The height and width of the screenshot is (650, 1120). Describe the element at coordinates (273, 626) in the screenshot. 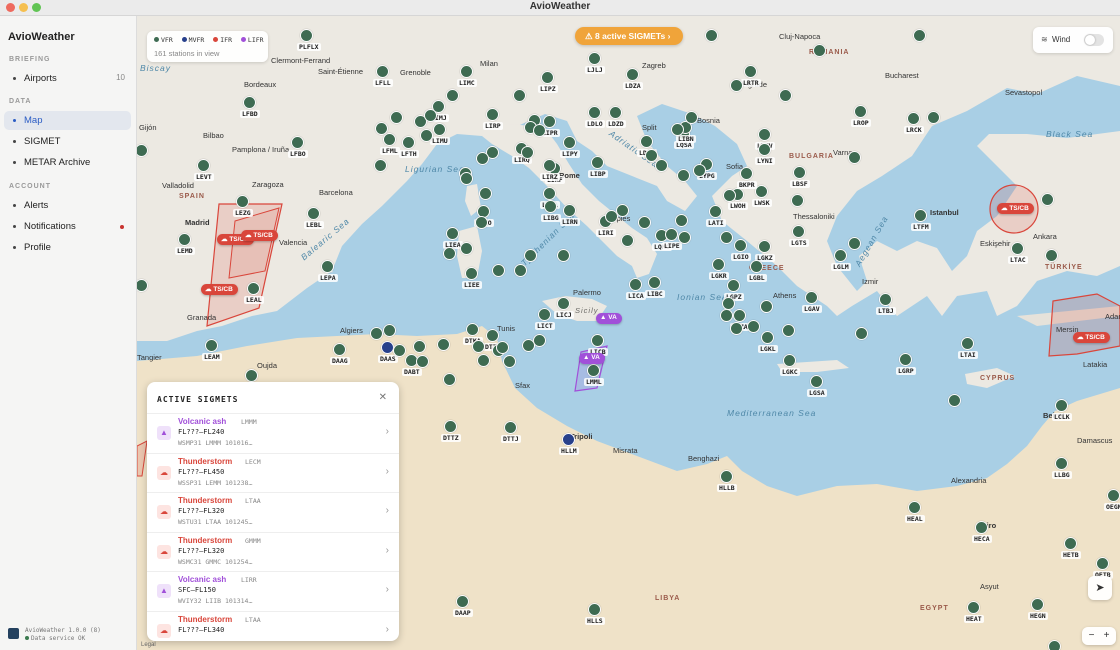

I see `sigmet-row: ☁ Thunderstorm LTAA FL???–FL340 ›` at that location.